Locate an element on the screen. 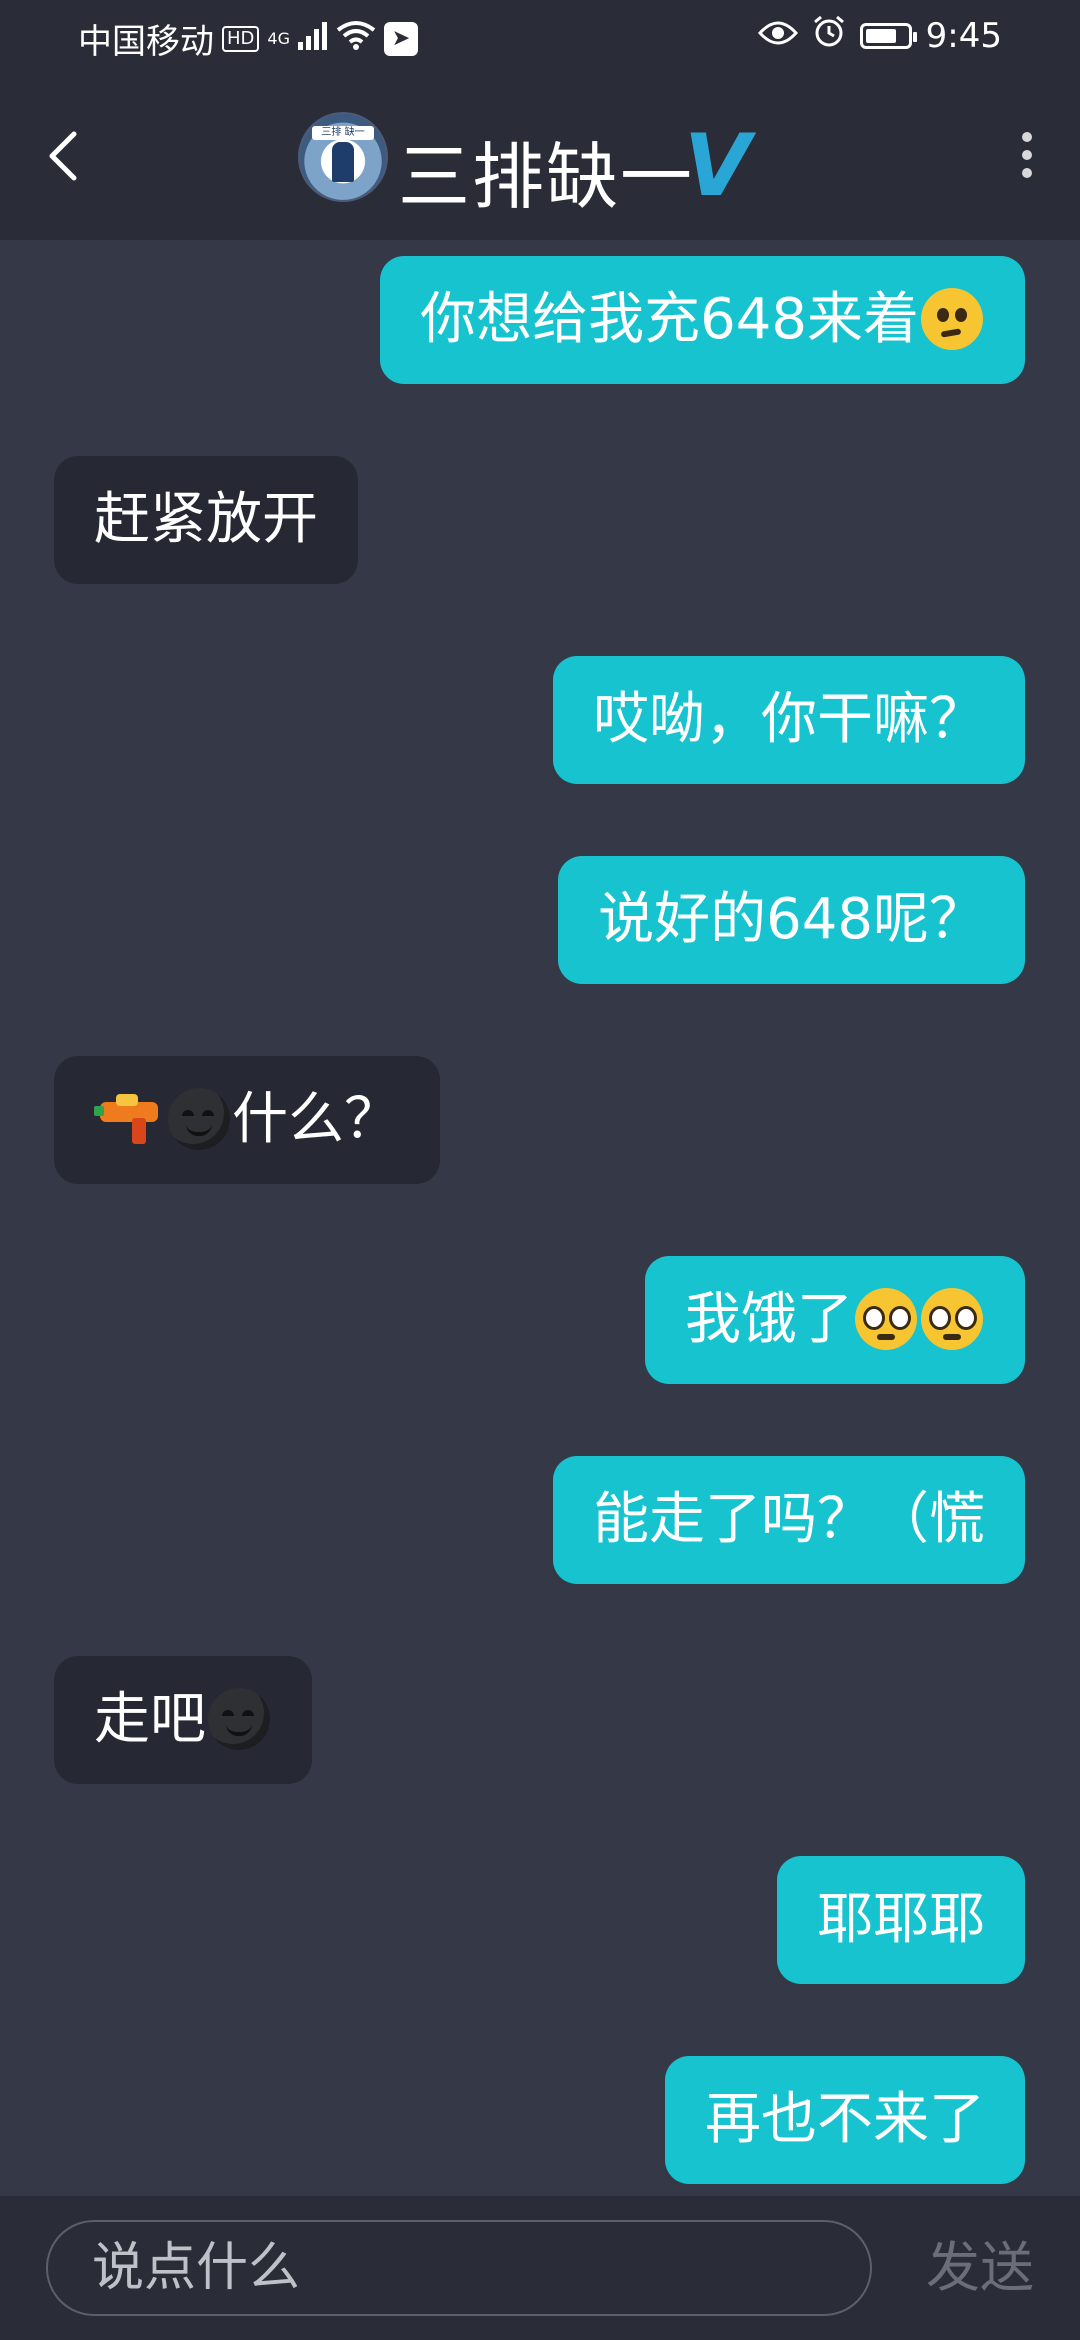 Image resolution: width=1080 pixels, height=2340 pixels. status-right: 9:45 is located at coordinates (879, 35).